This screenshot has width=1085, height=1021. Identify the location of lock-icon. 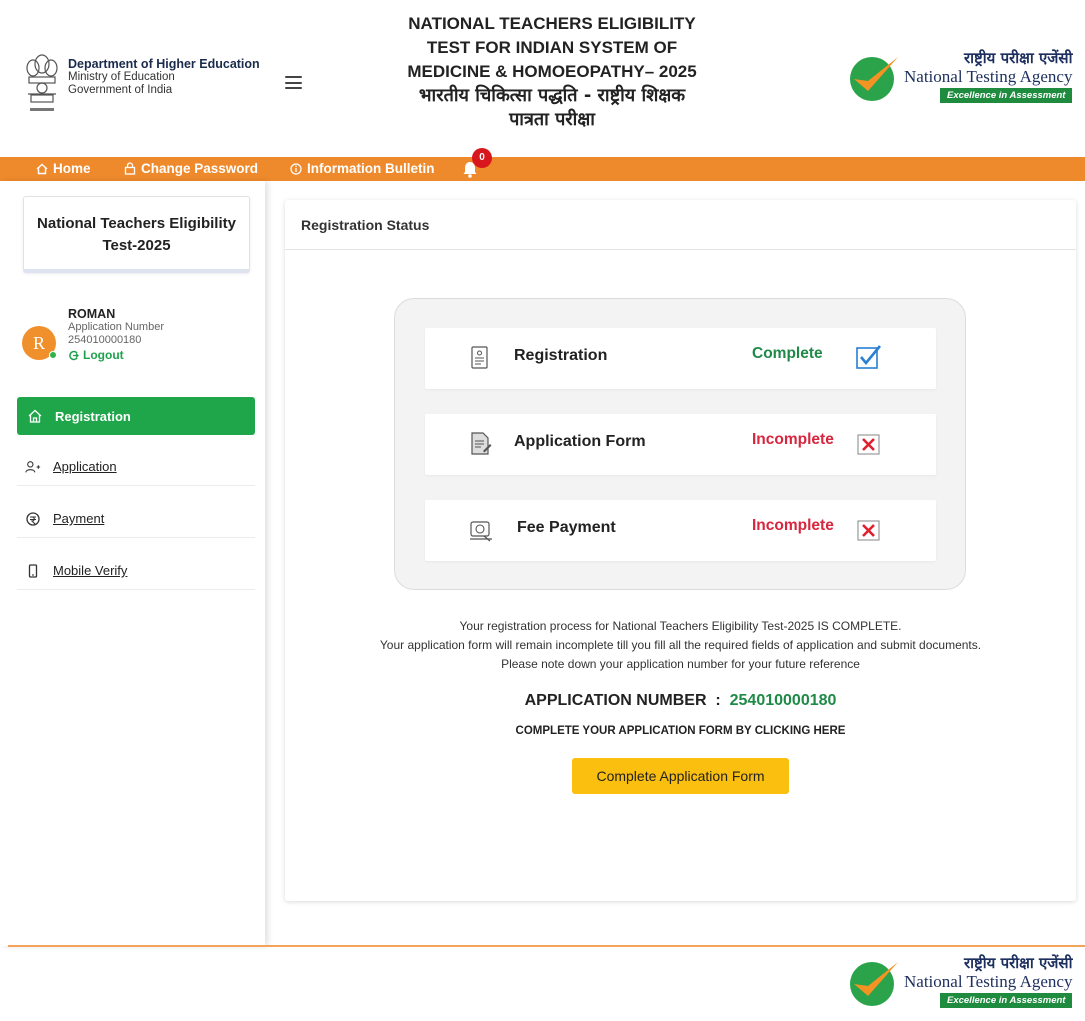
(130, 168).